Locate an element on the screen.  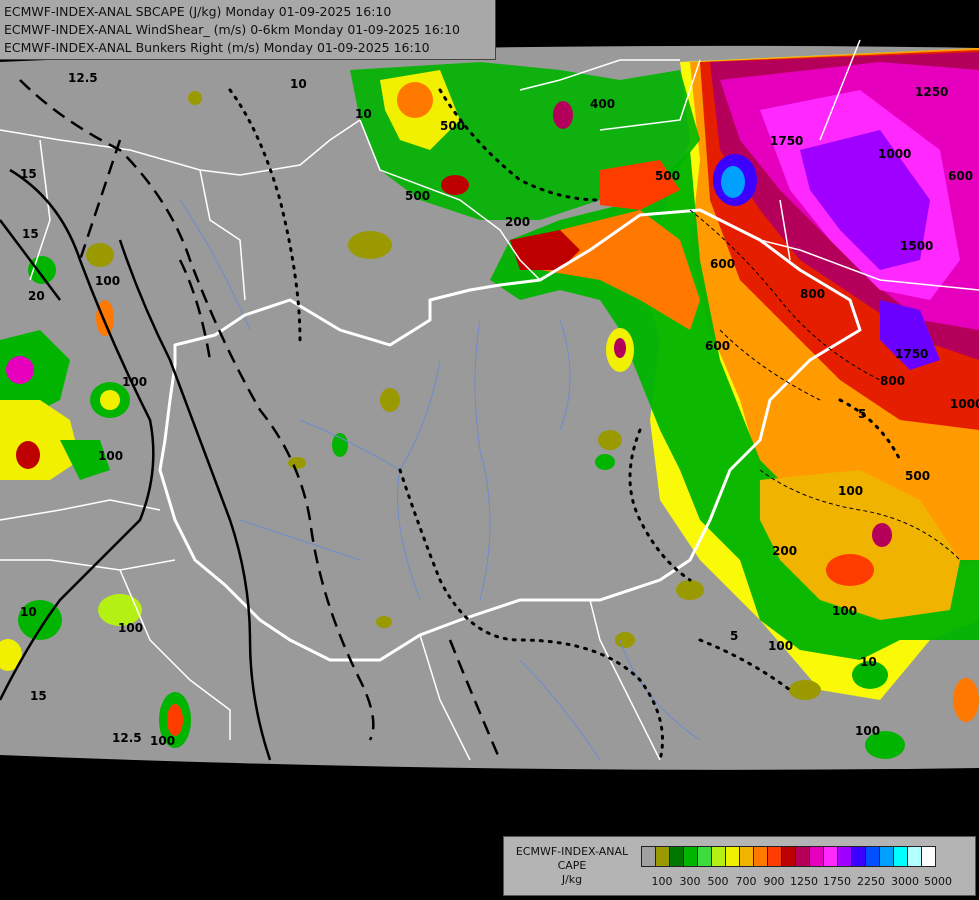
legend-color-scale is located at coordinates (788, 857).